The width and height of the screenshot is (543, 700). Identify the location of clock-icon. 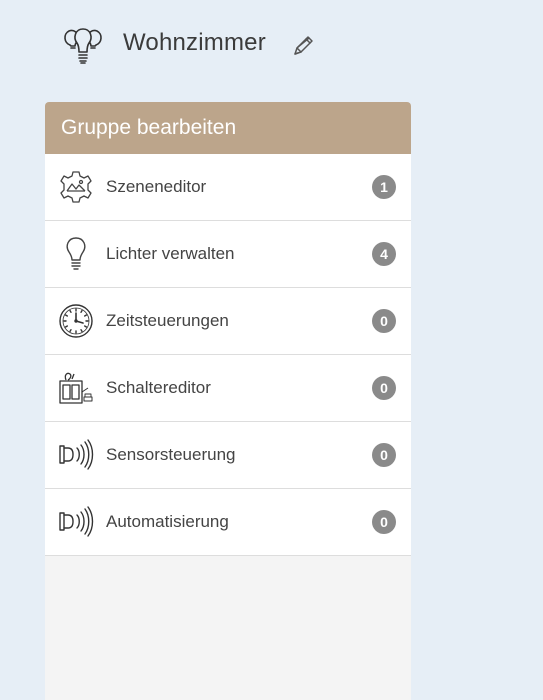
(76, 321).